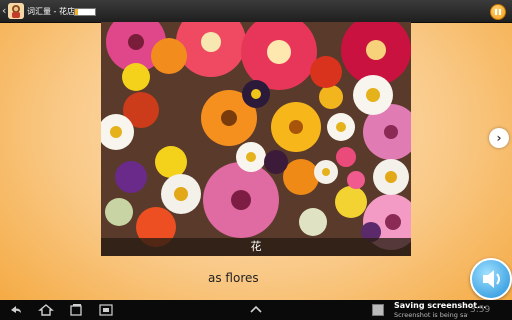  What do you see at coordinates (46, 310) in the screenshot?
I see `home-icon` at bounding box center [46, 310].